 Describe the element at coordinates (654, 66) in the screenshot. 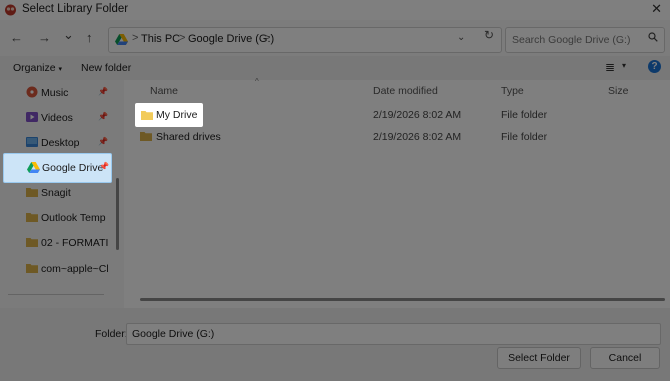

I see `help-icon: ?` at that location.